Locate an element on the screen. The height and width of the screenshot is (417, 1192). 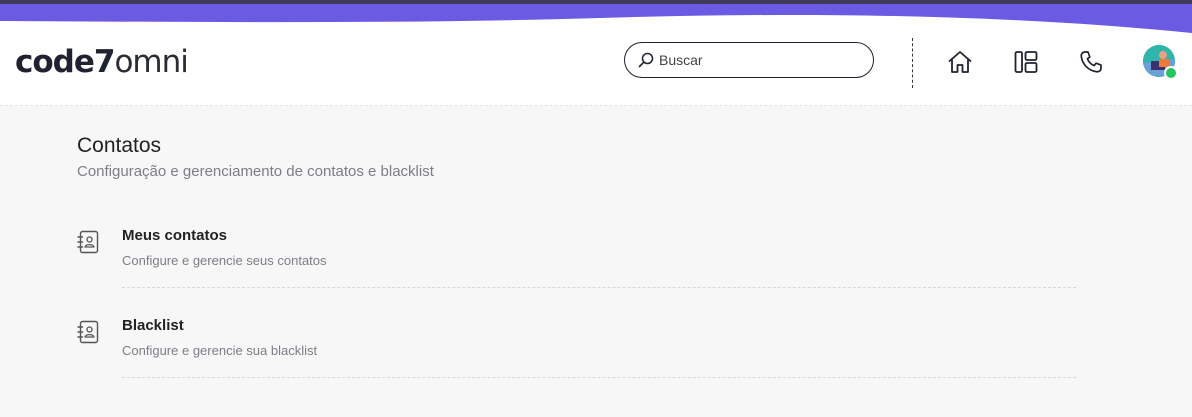
header-divider is located at coordinates (912, 63).